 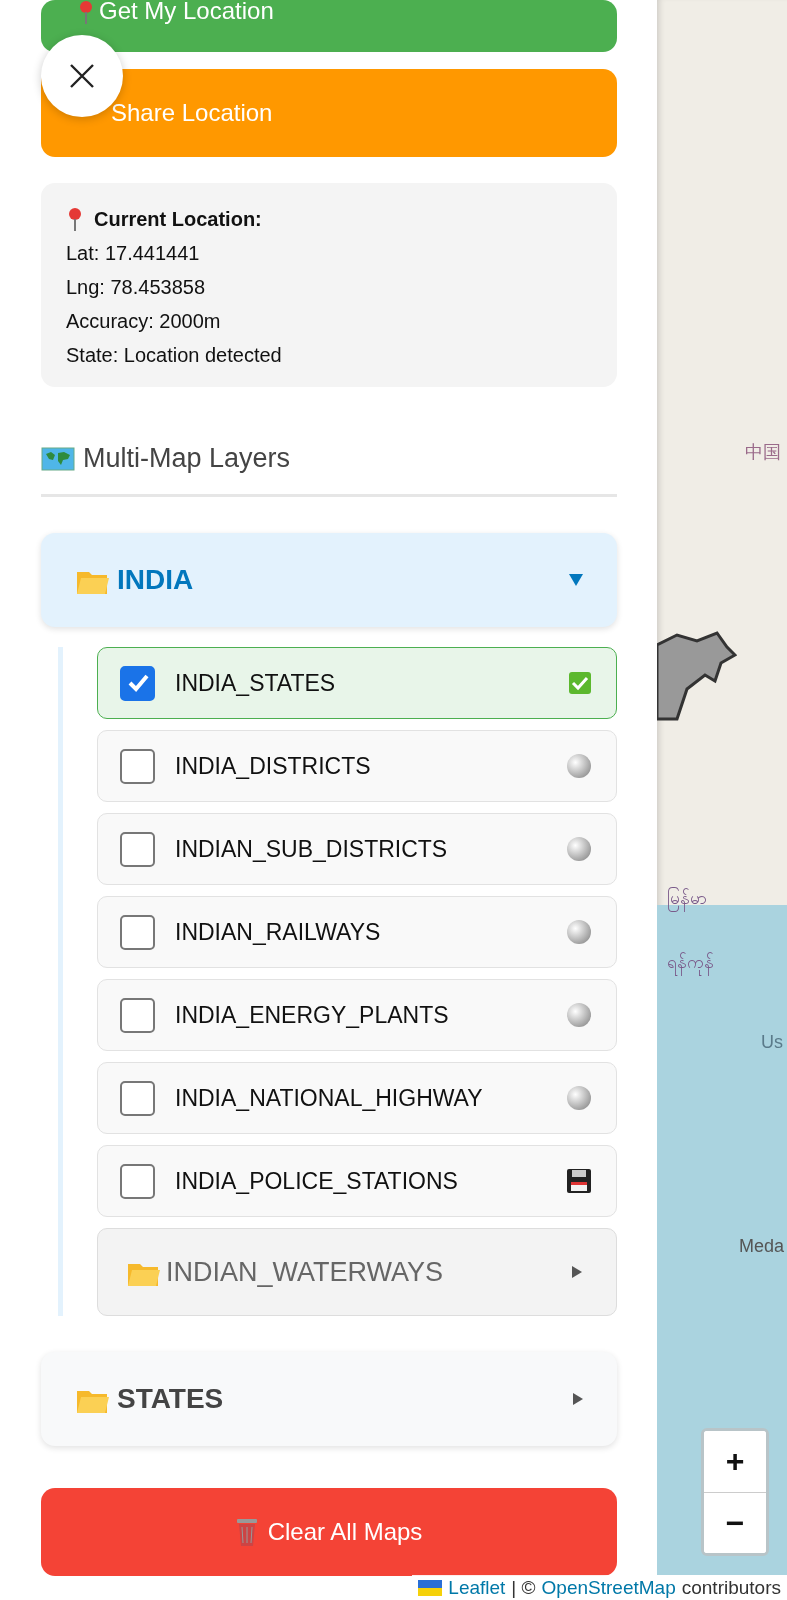 I want to click on trash-can-icon, so click(x=246, y=1532).